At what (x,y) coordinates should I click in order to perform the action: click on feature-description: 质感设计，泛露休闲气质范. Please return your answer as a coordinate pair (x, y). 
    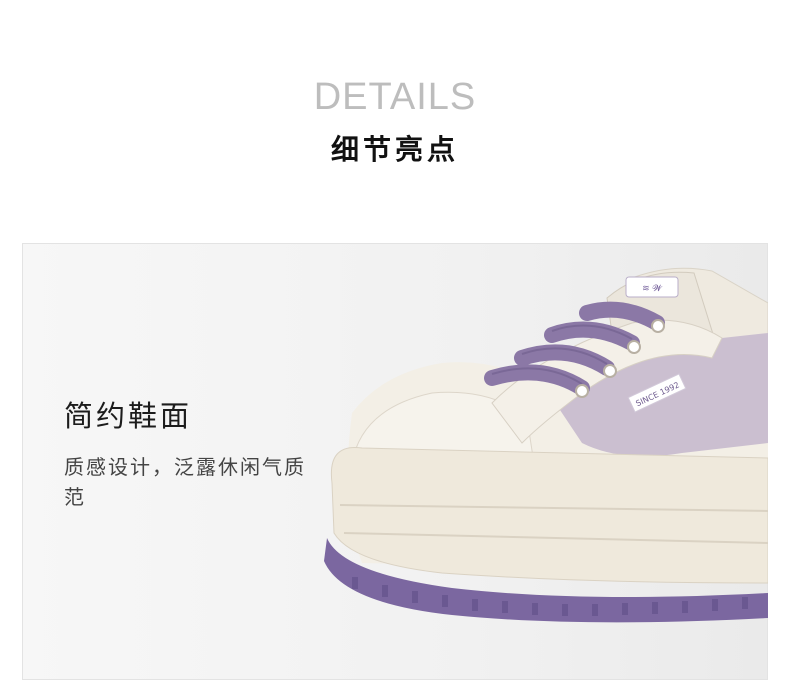
    Looking at the image, I should click on (185, 482).